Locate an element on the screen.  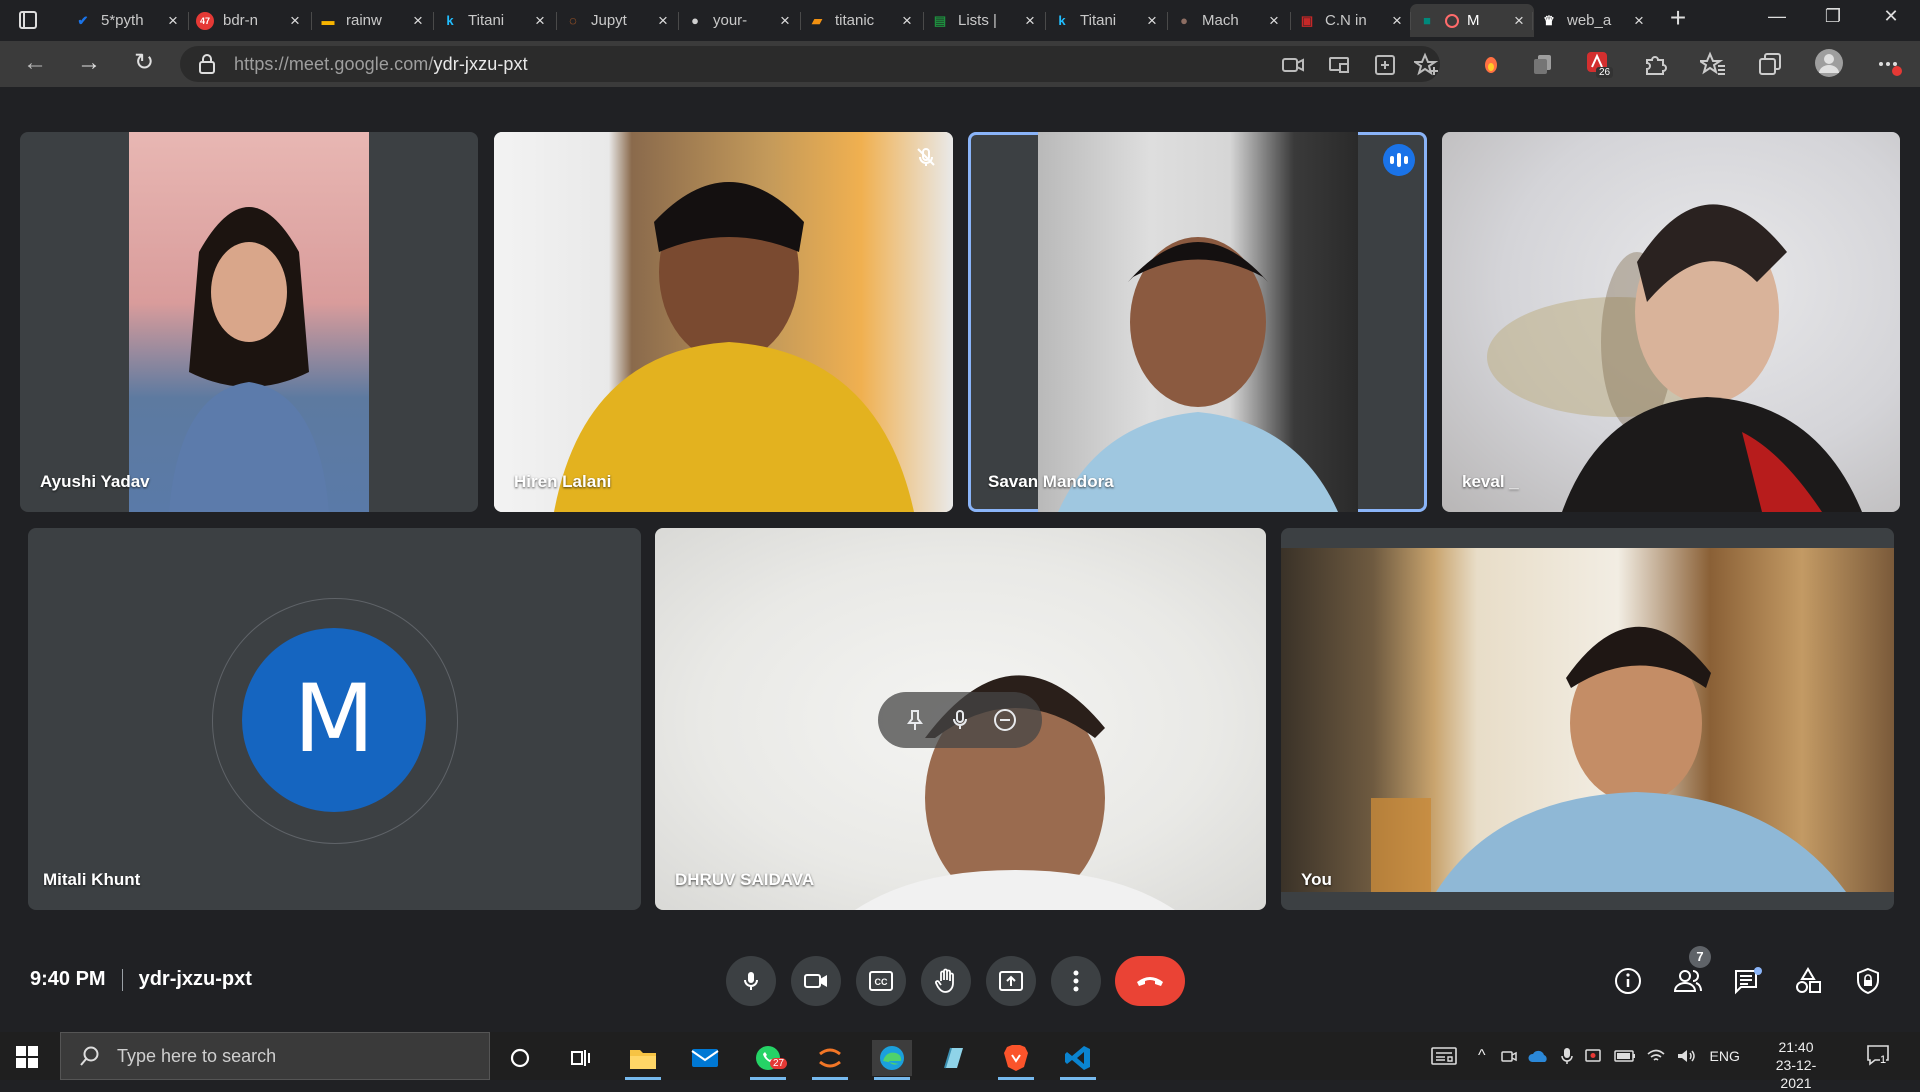
new-tab-button: + is located at coordinates (1678, 18).